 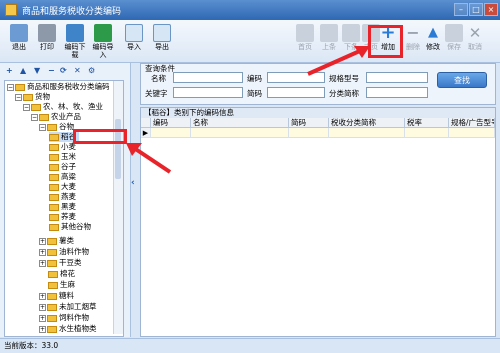 I want to click on tree-node-dry-beans: + 干豆类, so click(x=60, y=263).